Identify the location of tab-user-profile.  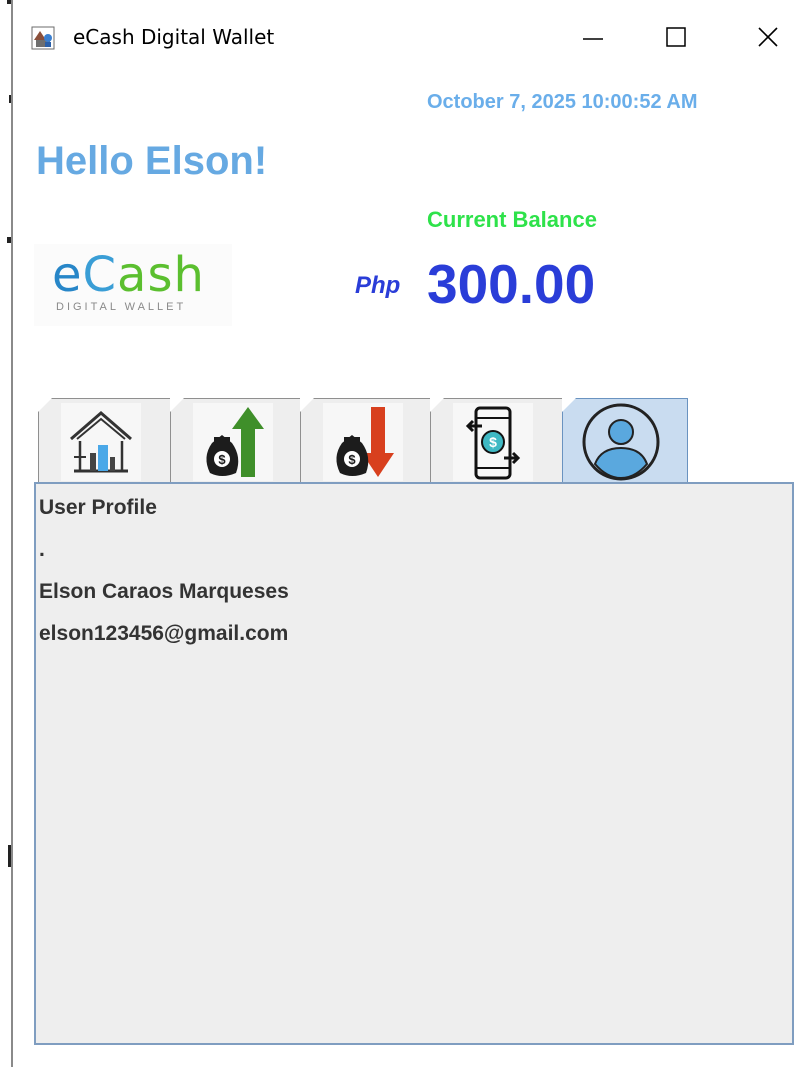
(625, 442).